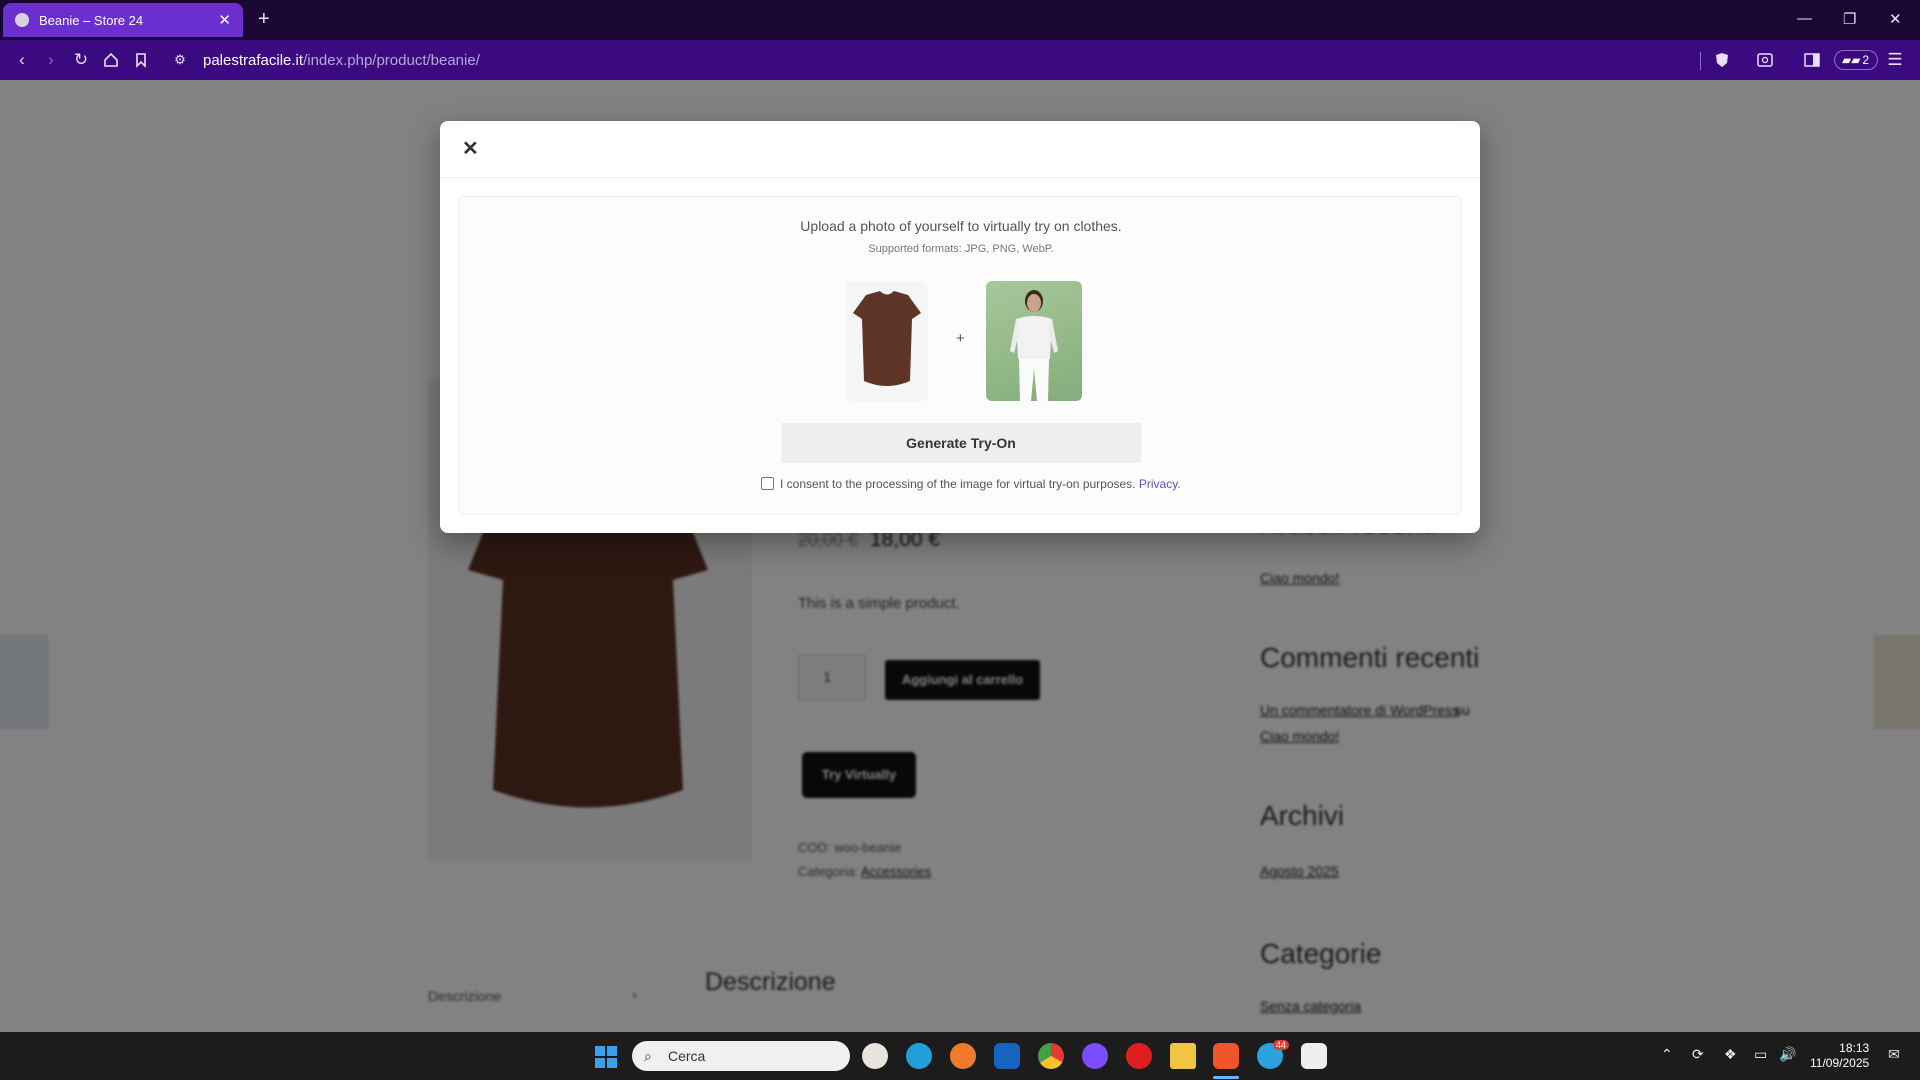  I want to click on opera-icon, so click(1139, 1056).